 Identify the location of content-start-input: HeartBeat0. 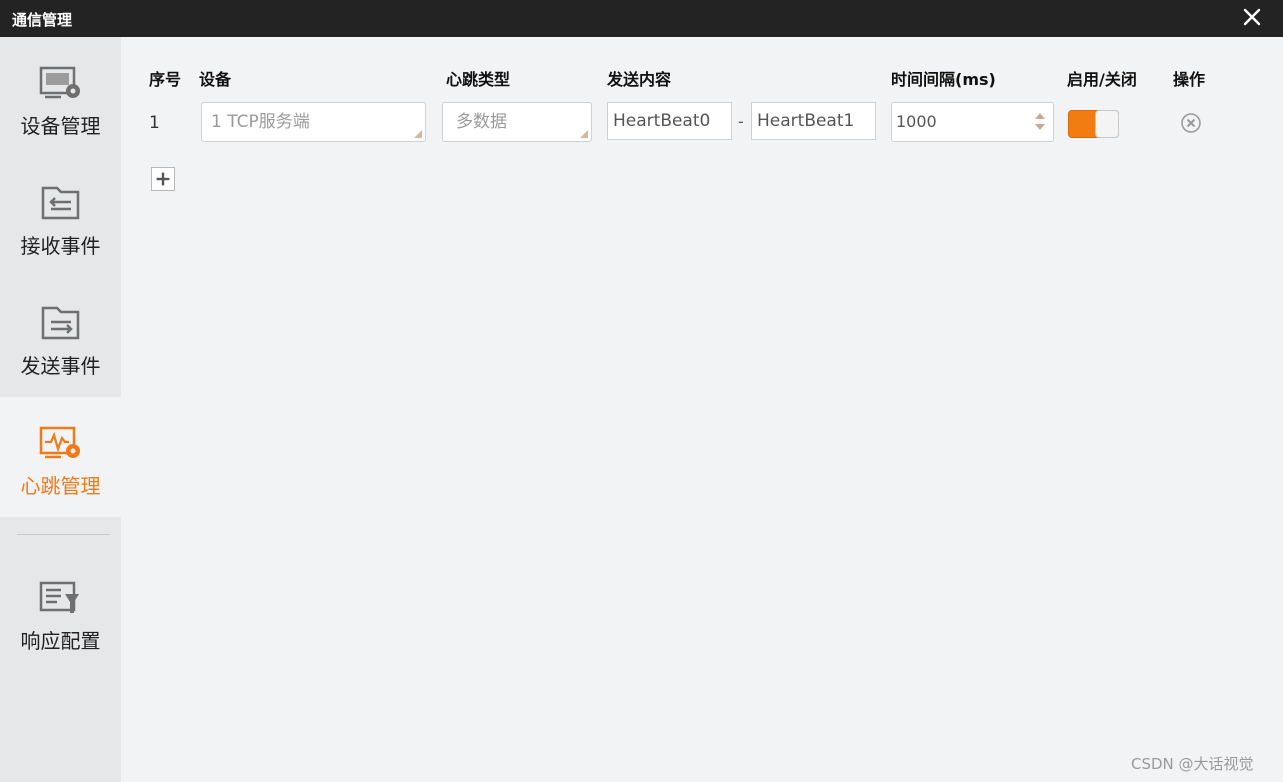
(669, 121).